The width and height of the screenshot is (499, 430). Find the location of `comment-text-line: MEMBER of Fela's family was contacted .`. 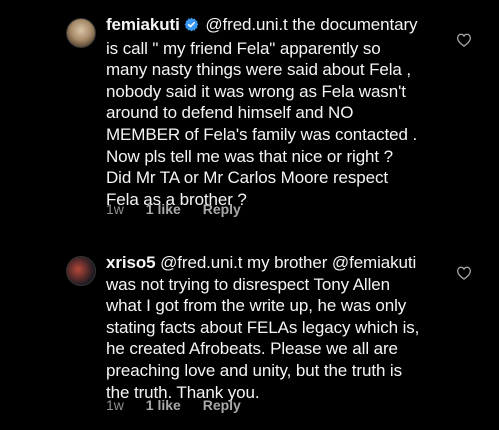

comment-text-line: MEMBER of Fela's family was contacted . is located at coordinates (262, 134).